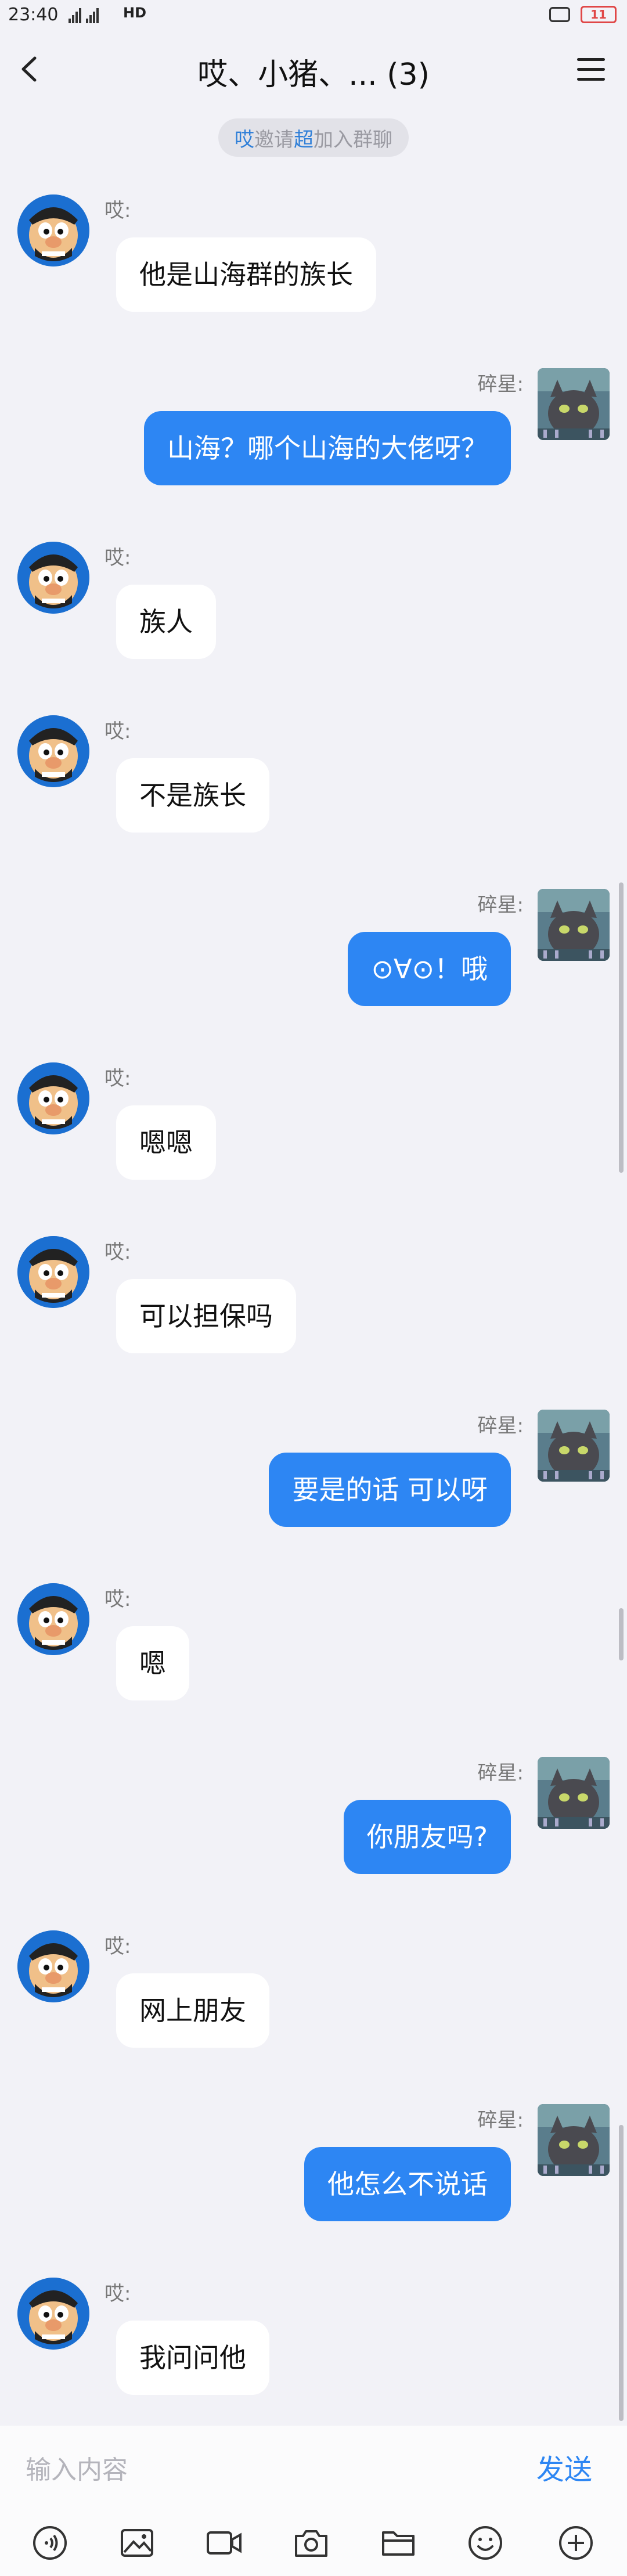 The height and width of the screenshot is (2576, 627). I want to click on status-time: 23:40, so click(34, 15).